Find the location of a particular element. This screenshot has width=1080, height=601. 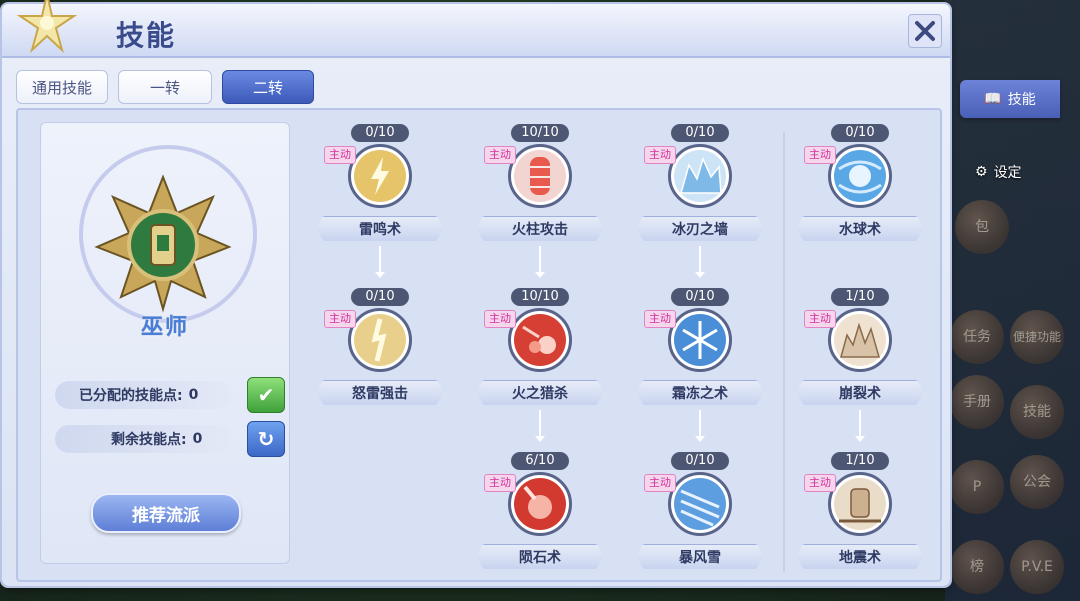

skill-card: 10/10 主动 火柱攻击 is located at coordinates (540, 186).